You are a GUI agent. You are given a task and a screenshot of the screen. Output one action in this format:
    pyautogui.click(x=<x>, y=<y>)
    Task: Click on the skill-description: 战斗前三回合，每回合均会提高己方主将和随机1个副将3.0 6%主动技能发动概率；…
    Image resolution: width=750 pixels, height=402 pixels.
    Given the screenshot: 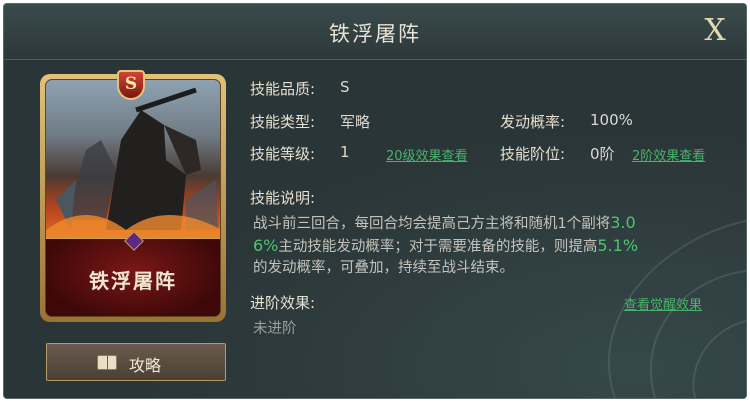 What is the action you would take?
    pyautogui.click(x=488, y=245)
    